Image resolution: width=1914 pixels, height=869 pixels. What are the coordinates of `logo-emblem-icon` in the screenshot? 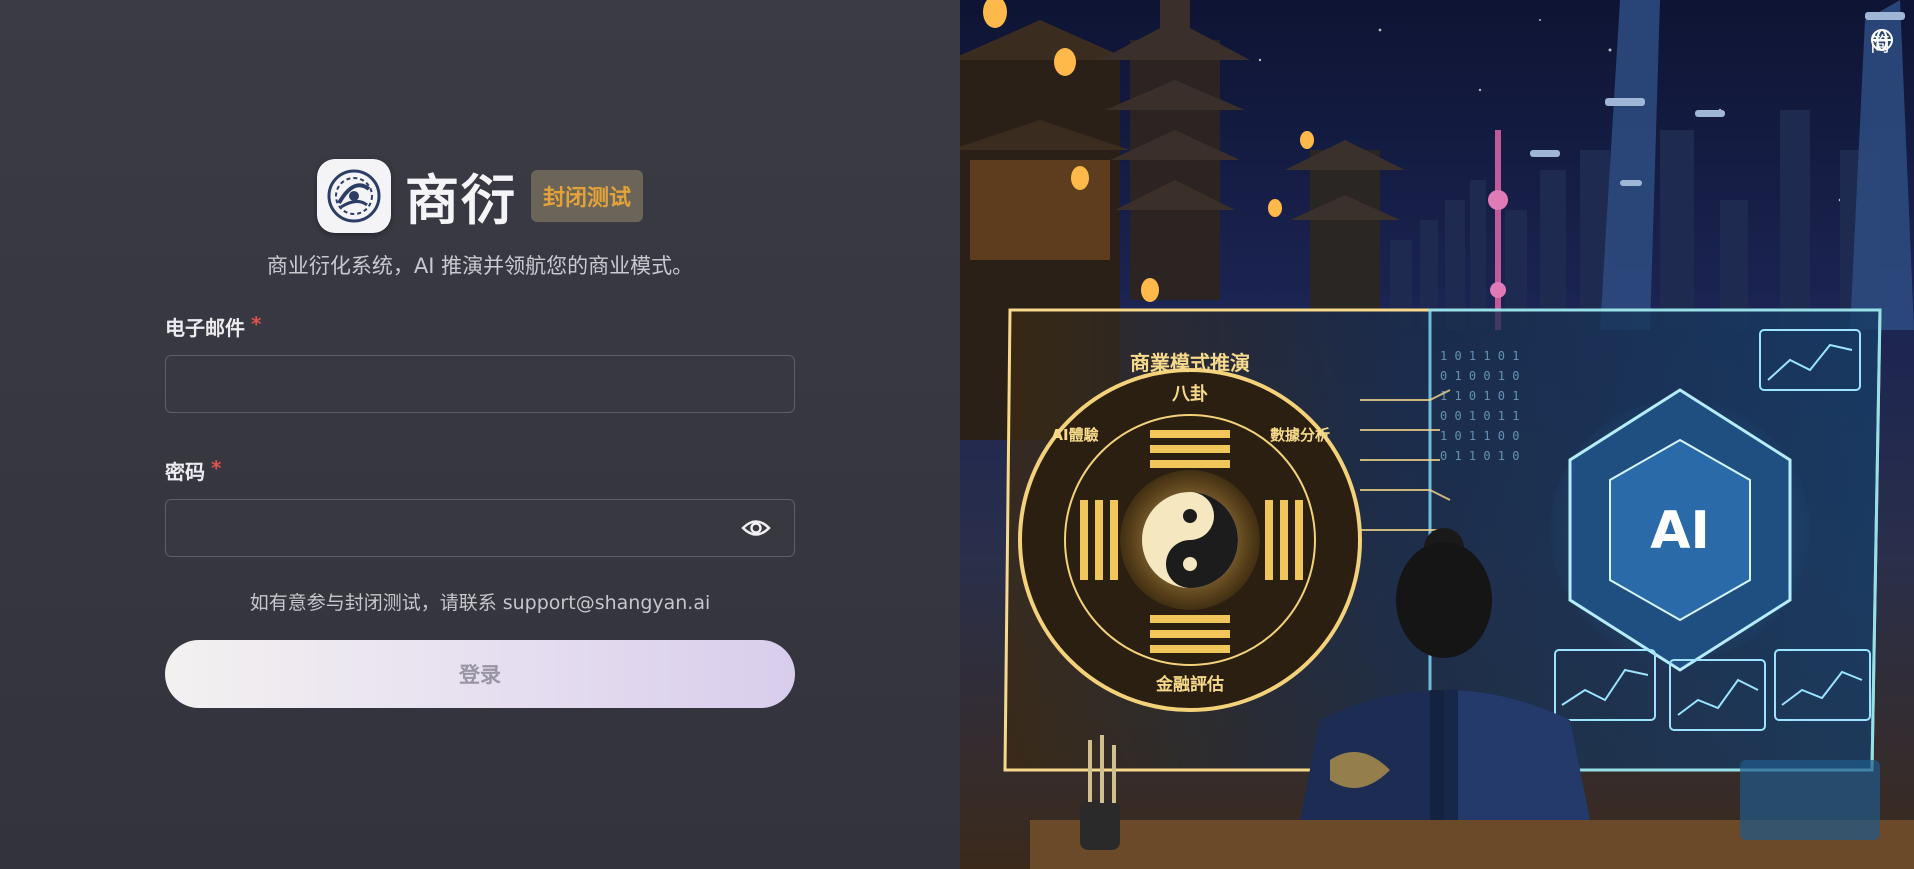 It's located at (354, 195).